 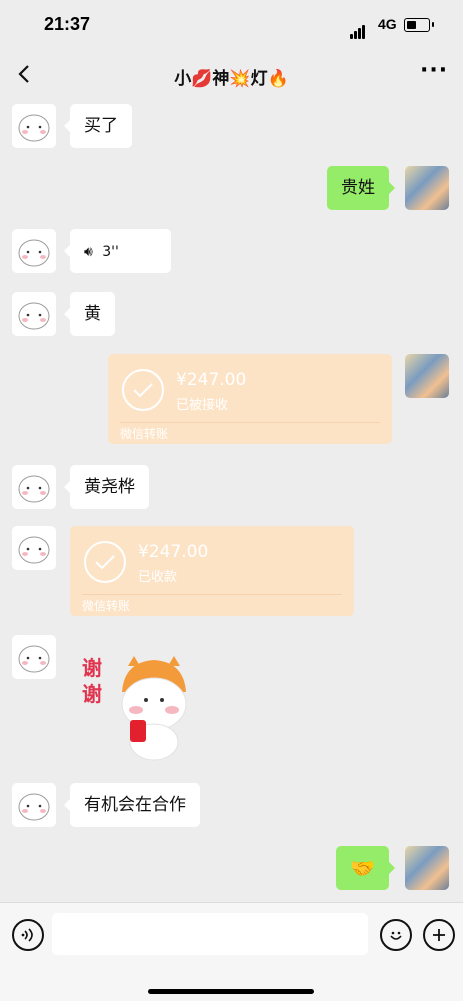 I want to click on cat-sticker-icon, so click(x=154, y=708).